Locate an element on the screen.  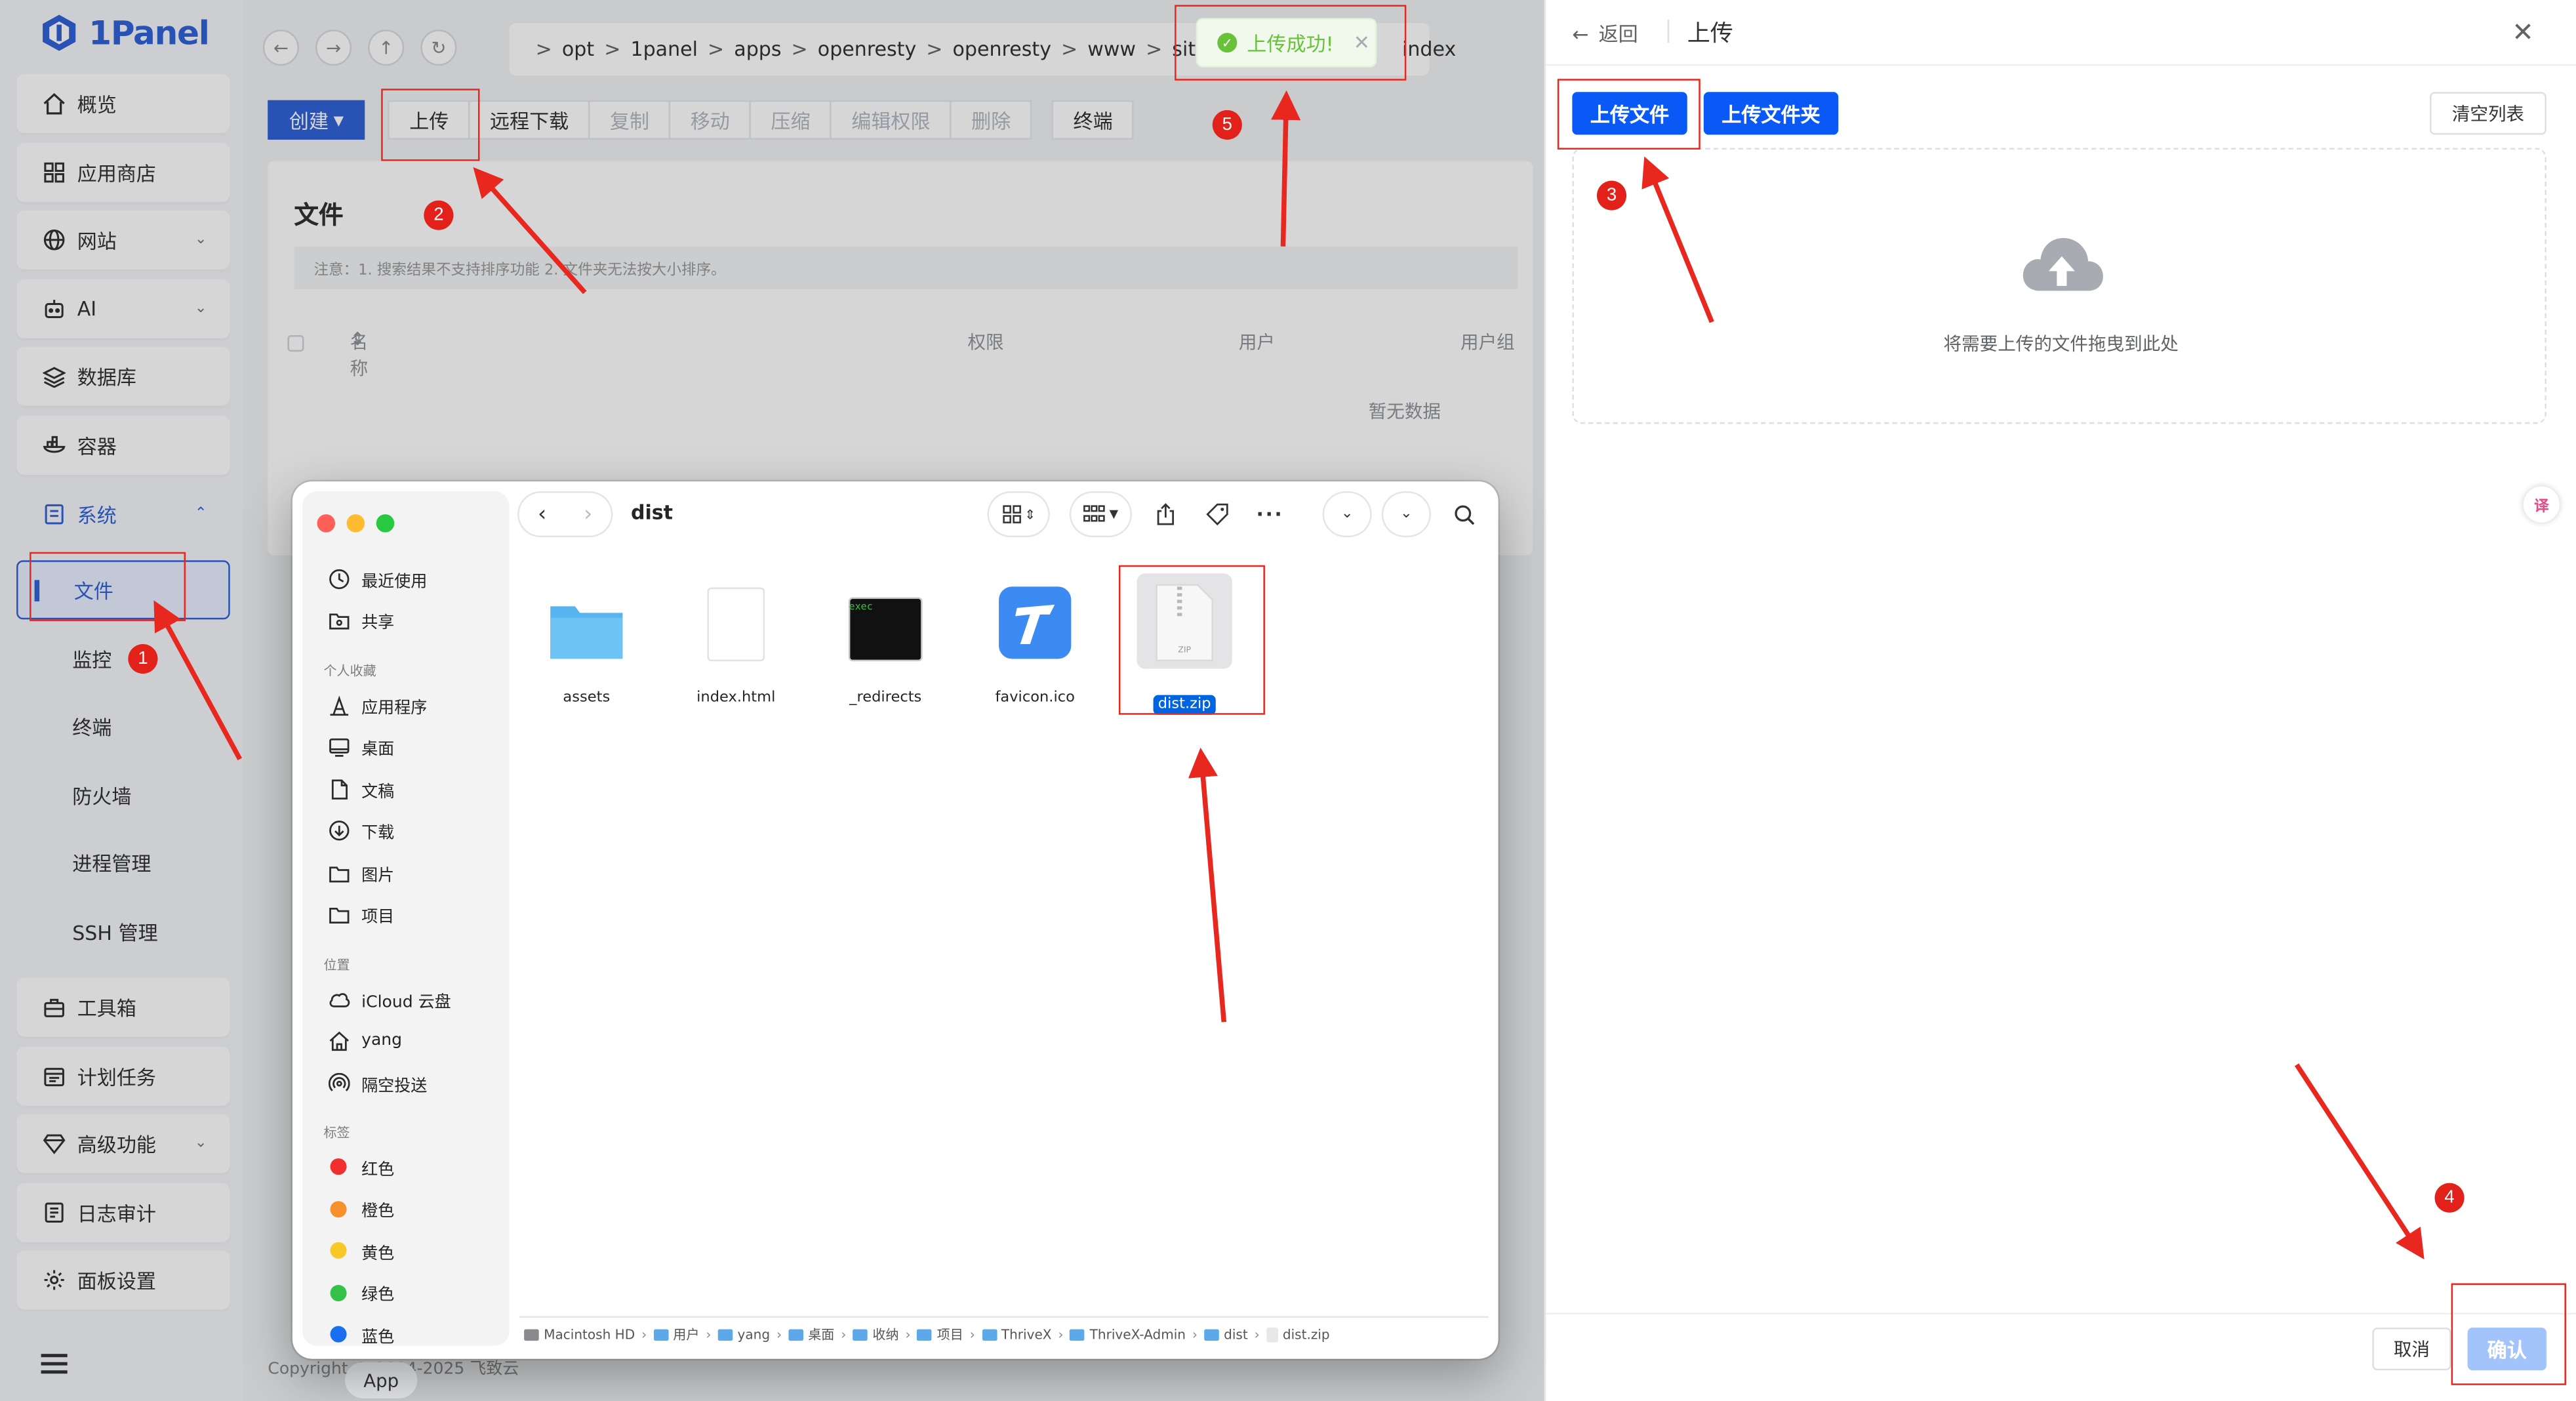
chevron-updown-icon: ⇕ is located at coordinates (1030, 514).